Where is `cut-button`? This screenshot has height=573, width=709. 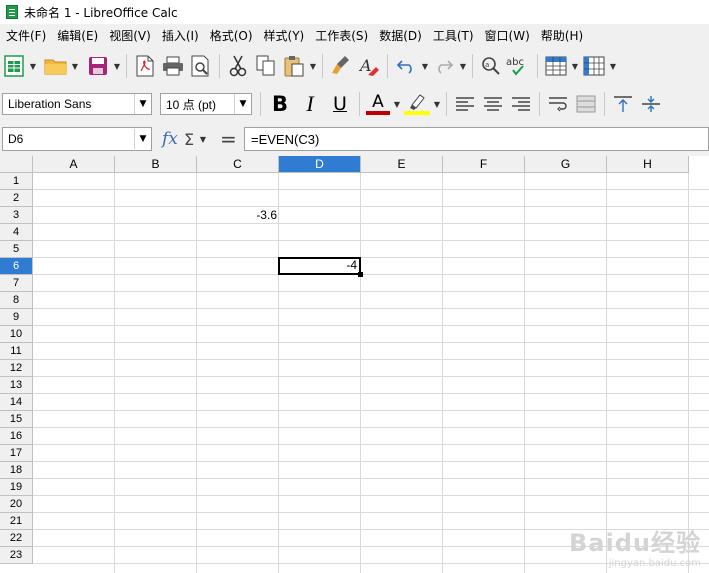
cut-button is located at coordinates (238, 66).